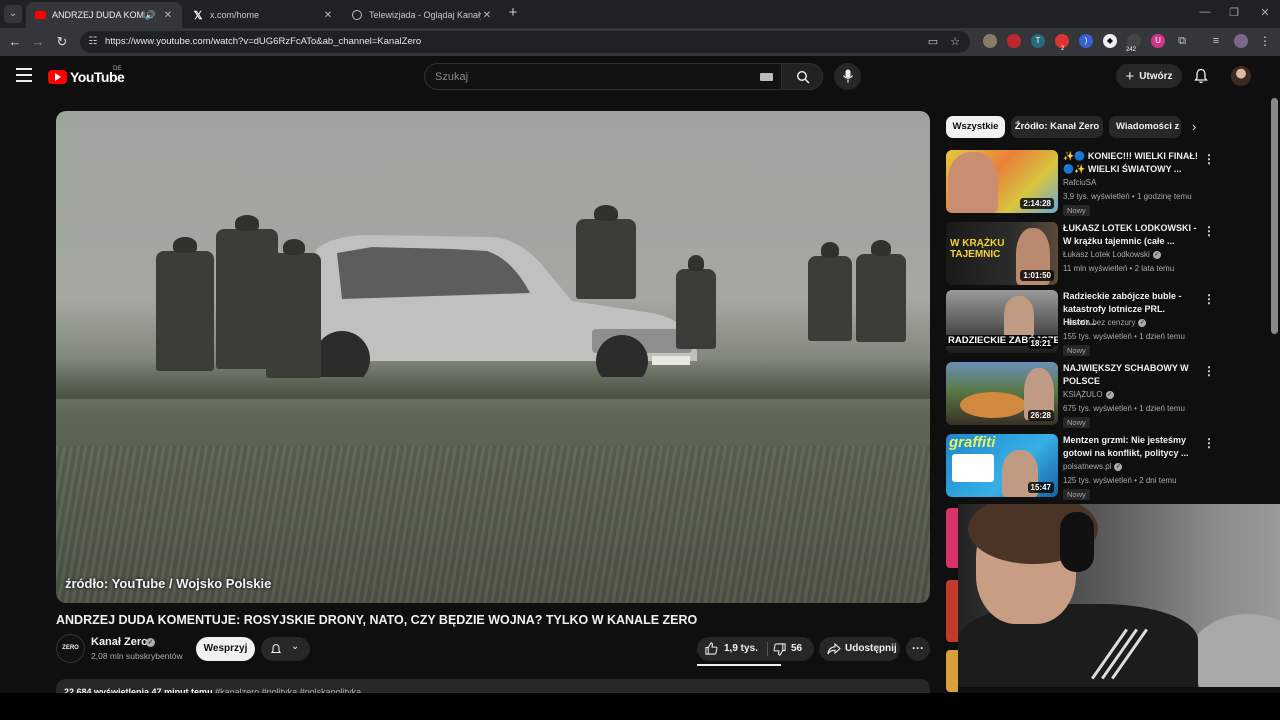 The image size is (1280, 720). I want to click on reading-list-icon: ≡, so click(1216, 41).